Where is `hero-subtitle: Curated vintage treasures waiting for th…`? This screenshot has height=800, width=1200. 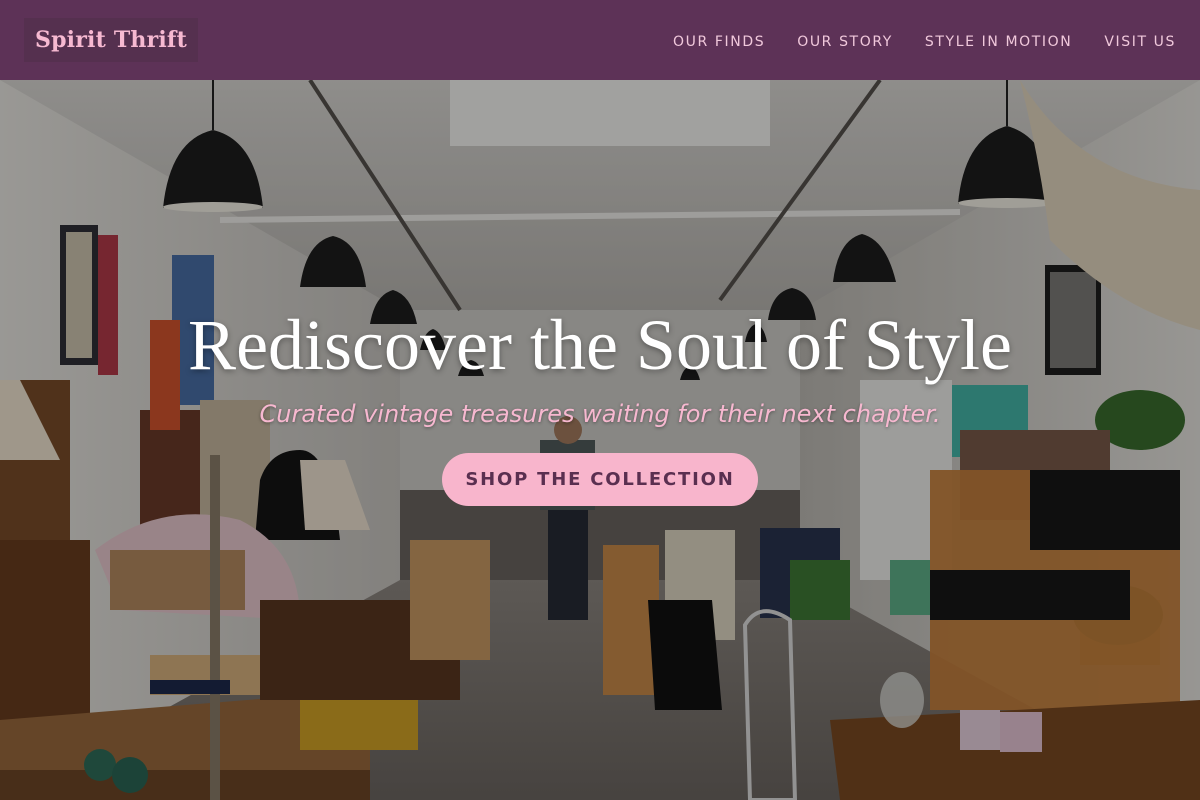
hero-subtitle: Curated vintage treasures waiting for th… is located at coordinates (600, 414).